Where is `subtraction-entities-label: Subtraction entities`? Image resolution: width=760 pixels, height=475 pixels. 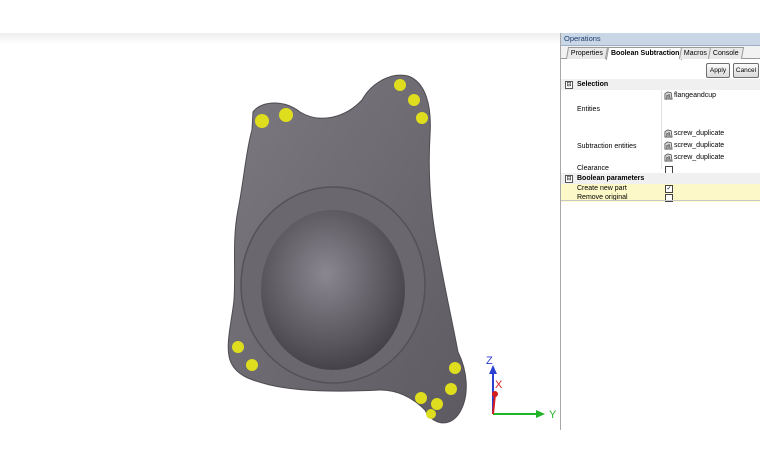 subtraction-entities-label: Subtraction entities is located at coordinates (607, 146).